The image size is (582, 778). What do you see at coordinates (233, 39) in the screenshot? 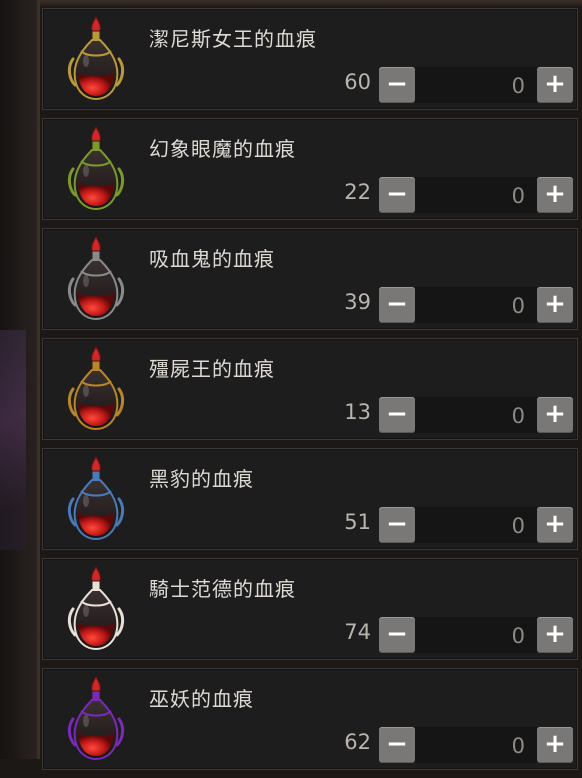
I see `item-name: 潔尼斯女王的血痕` at bounding box center [233, 39].